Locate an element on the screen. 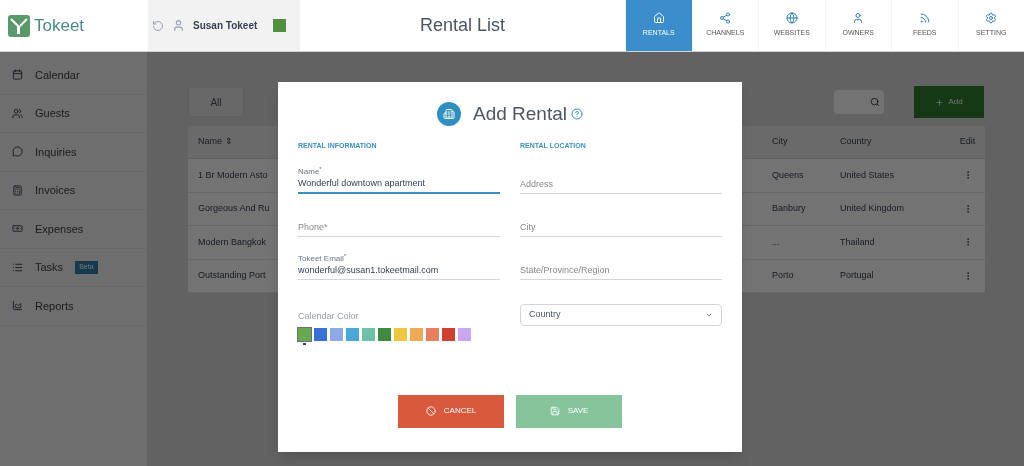  user-name: Susan Tokeet is located at coordinates (229, 25).